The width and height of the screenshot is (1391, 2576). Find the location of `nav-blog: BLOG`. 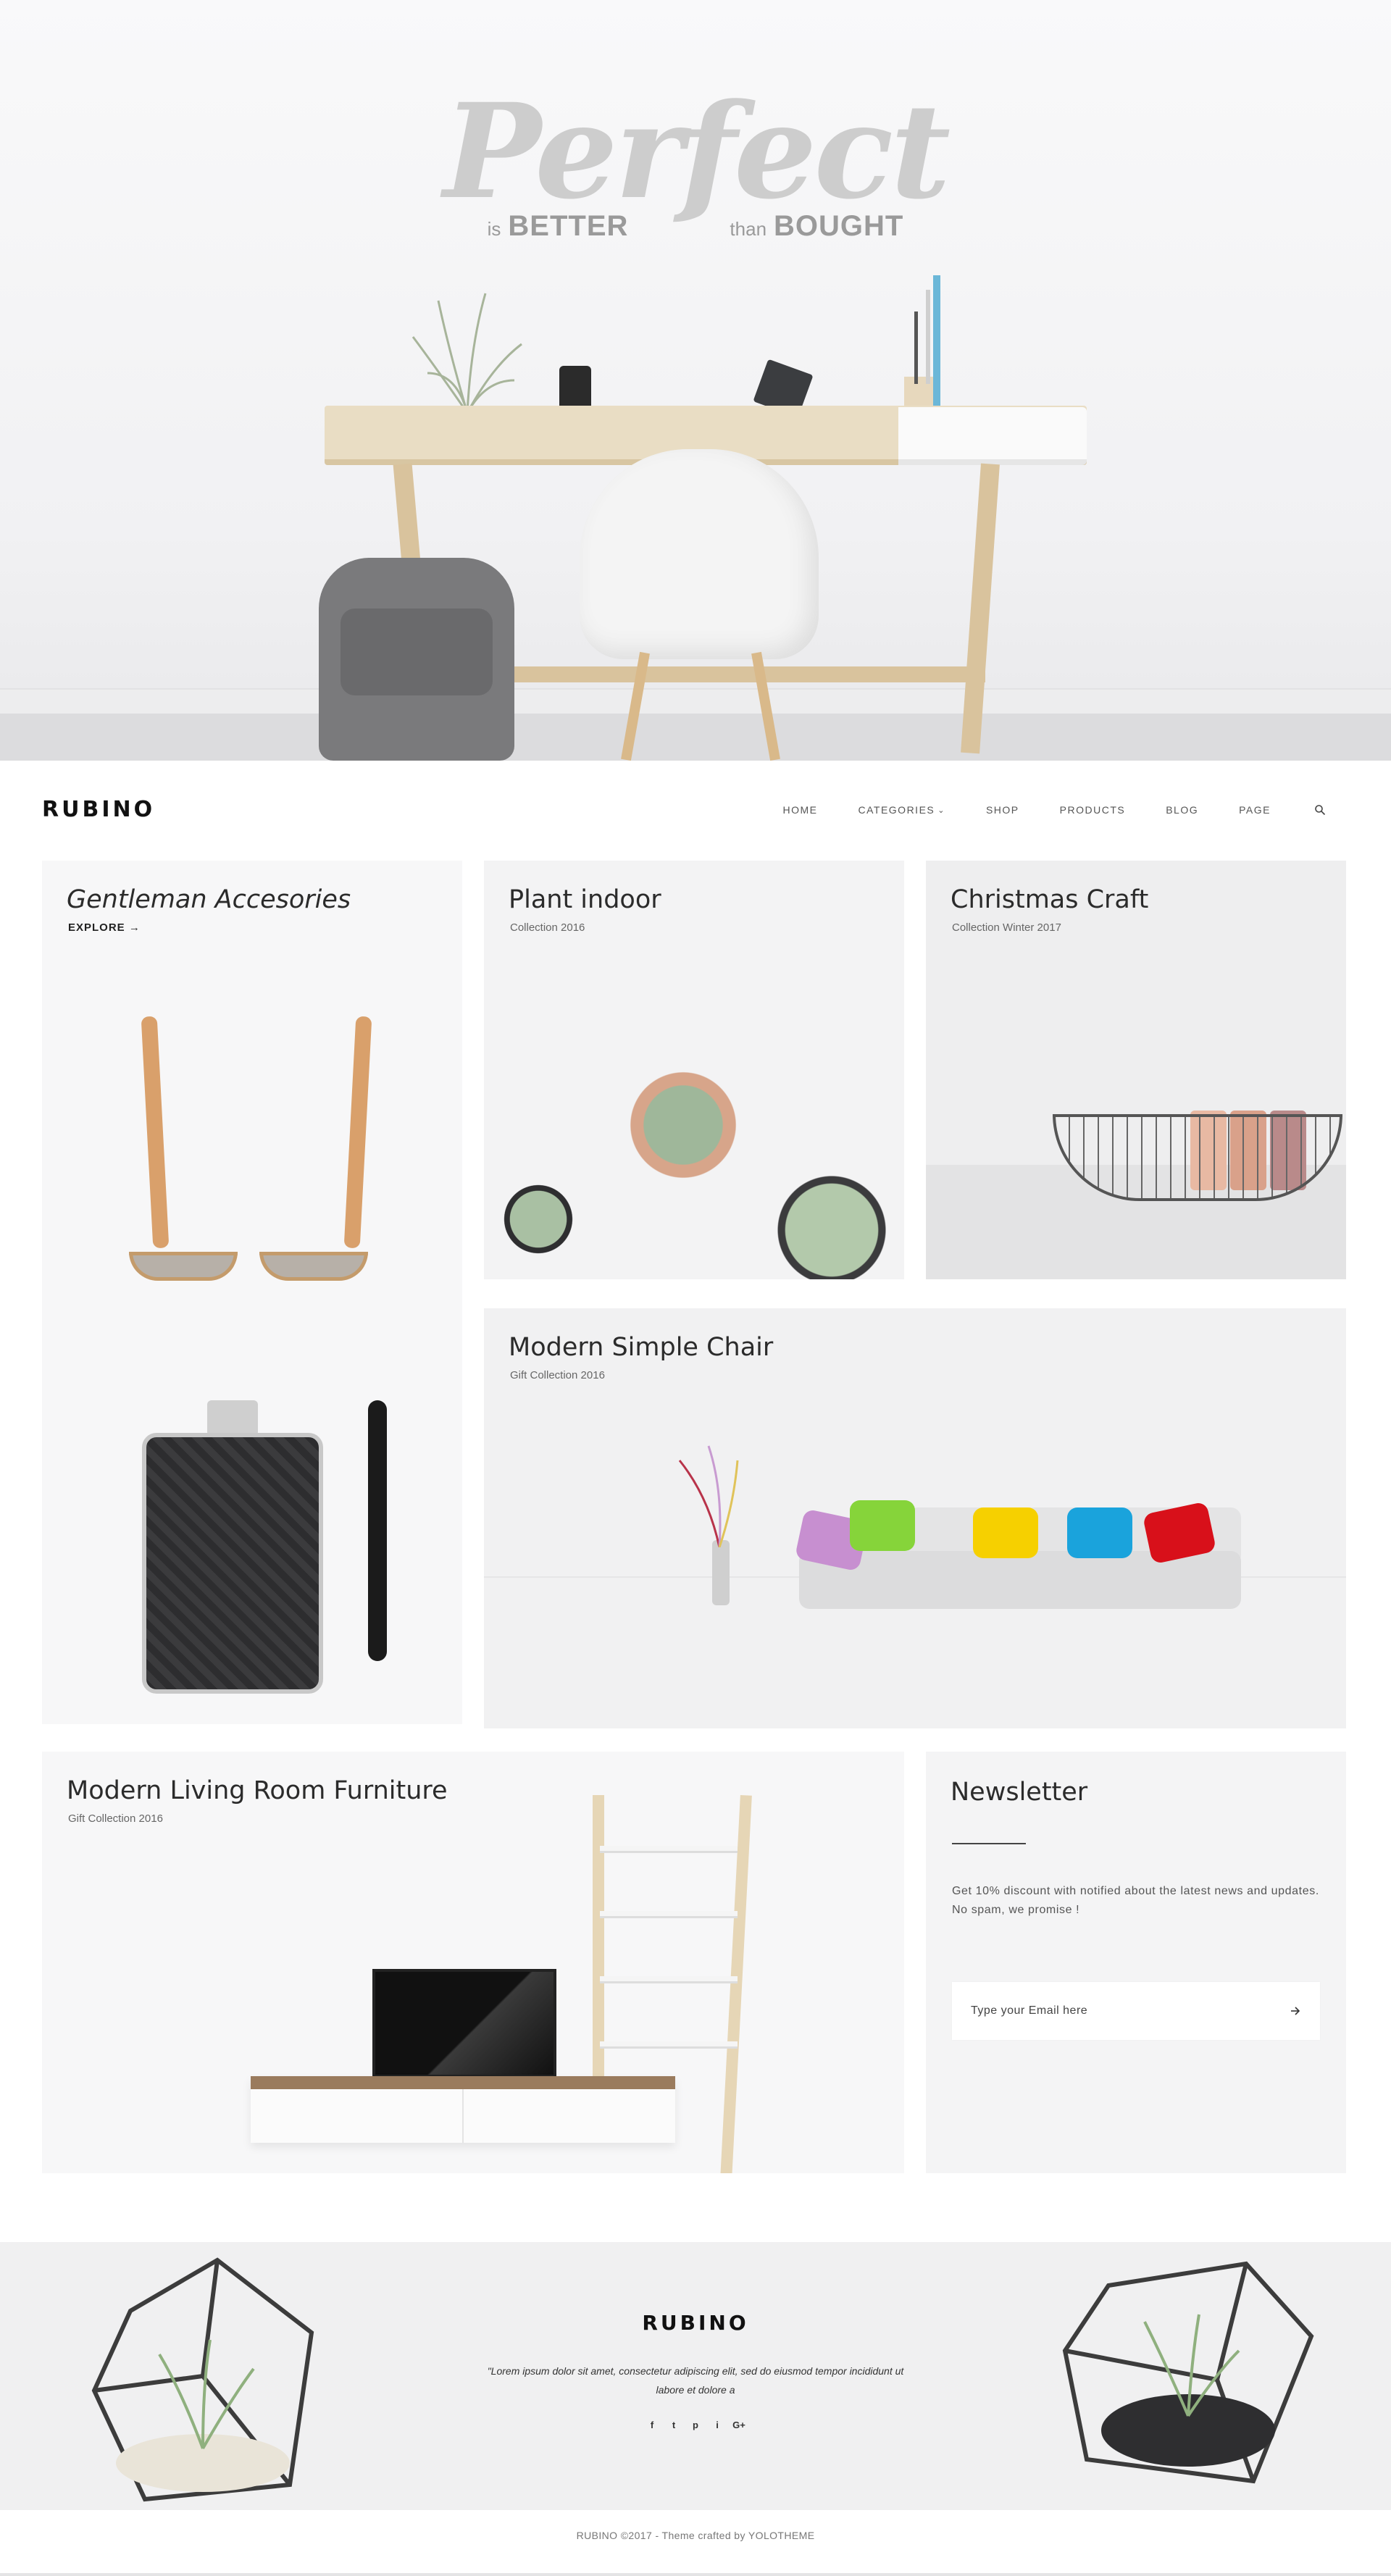

nav-blog: BLOG is located at coordinates (1182, 810).